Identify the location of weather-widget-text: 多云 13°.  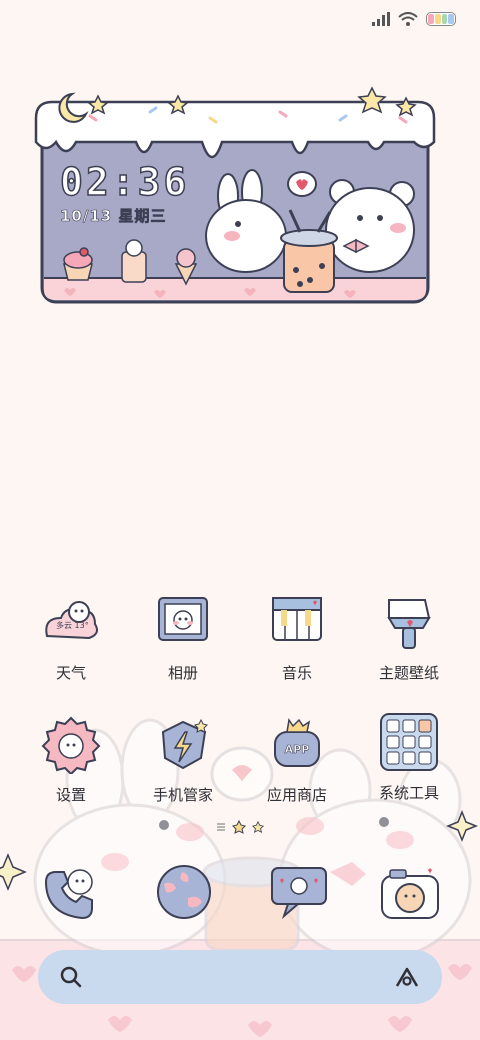
(72, 625).